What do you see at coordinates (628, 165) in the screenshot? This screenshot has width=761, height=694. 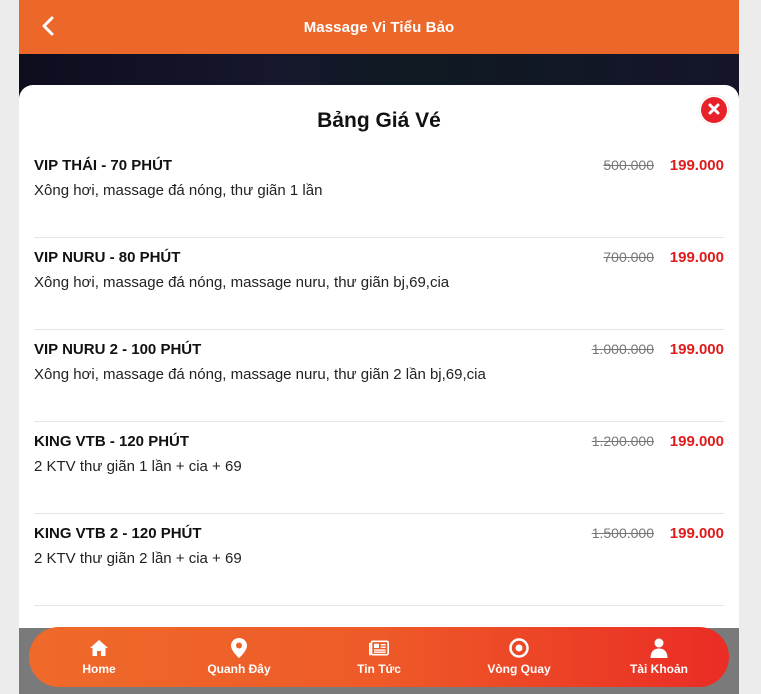 I see `old-price: 500.000` at bounding box center [628, 165].